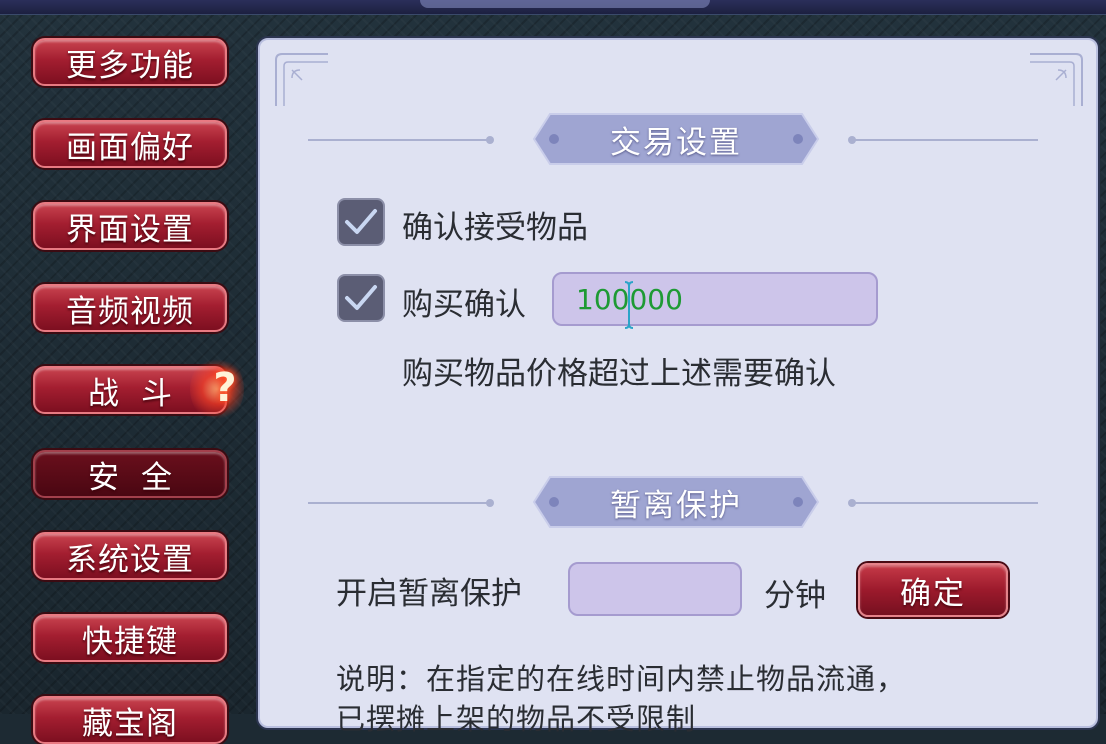 Image resolution: width=1106 pixels, height=744 pixels. What do you see at coordinates (464, 305) in the screenshot?
I see `purchase-confirm-label: 购买确认` at bounding box center [464, 305].